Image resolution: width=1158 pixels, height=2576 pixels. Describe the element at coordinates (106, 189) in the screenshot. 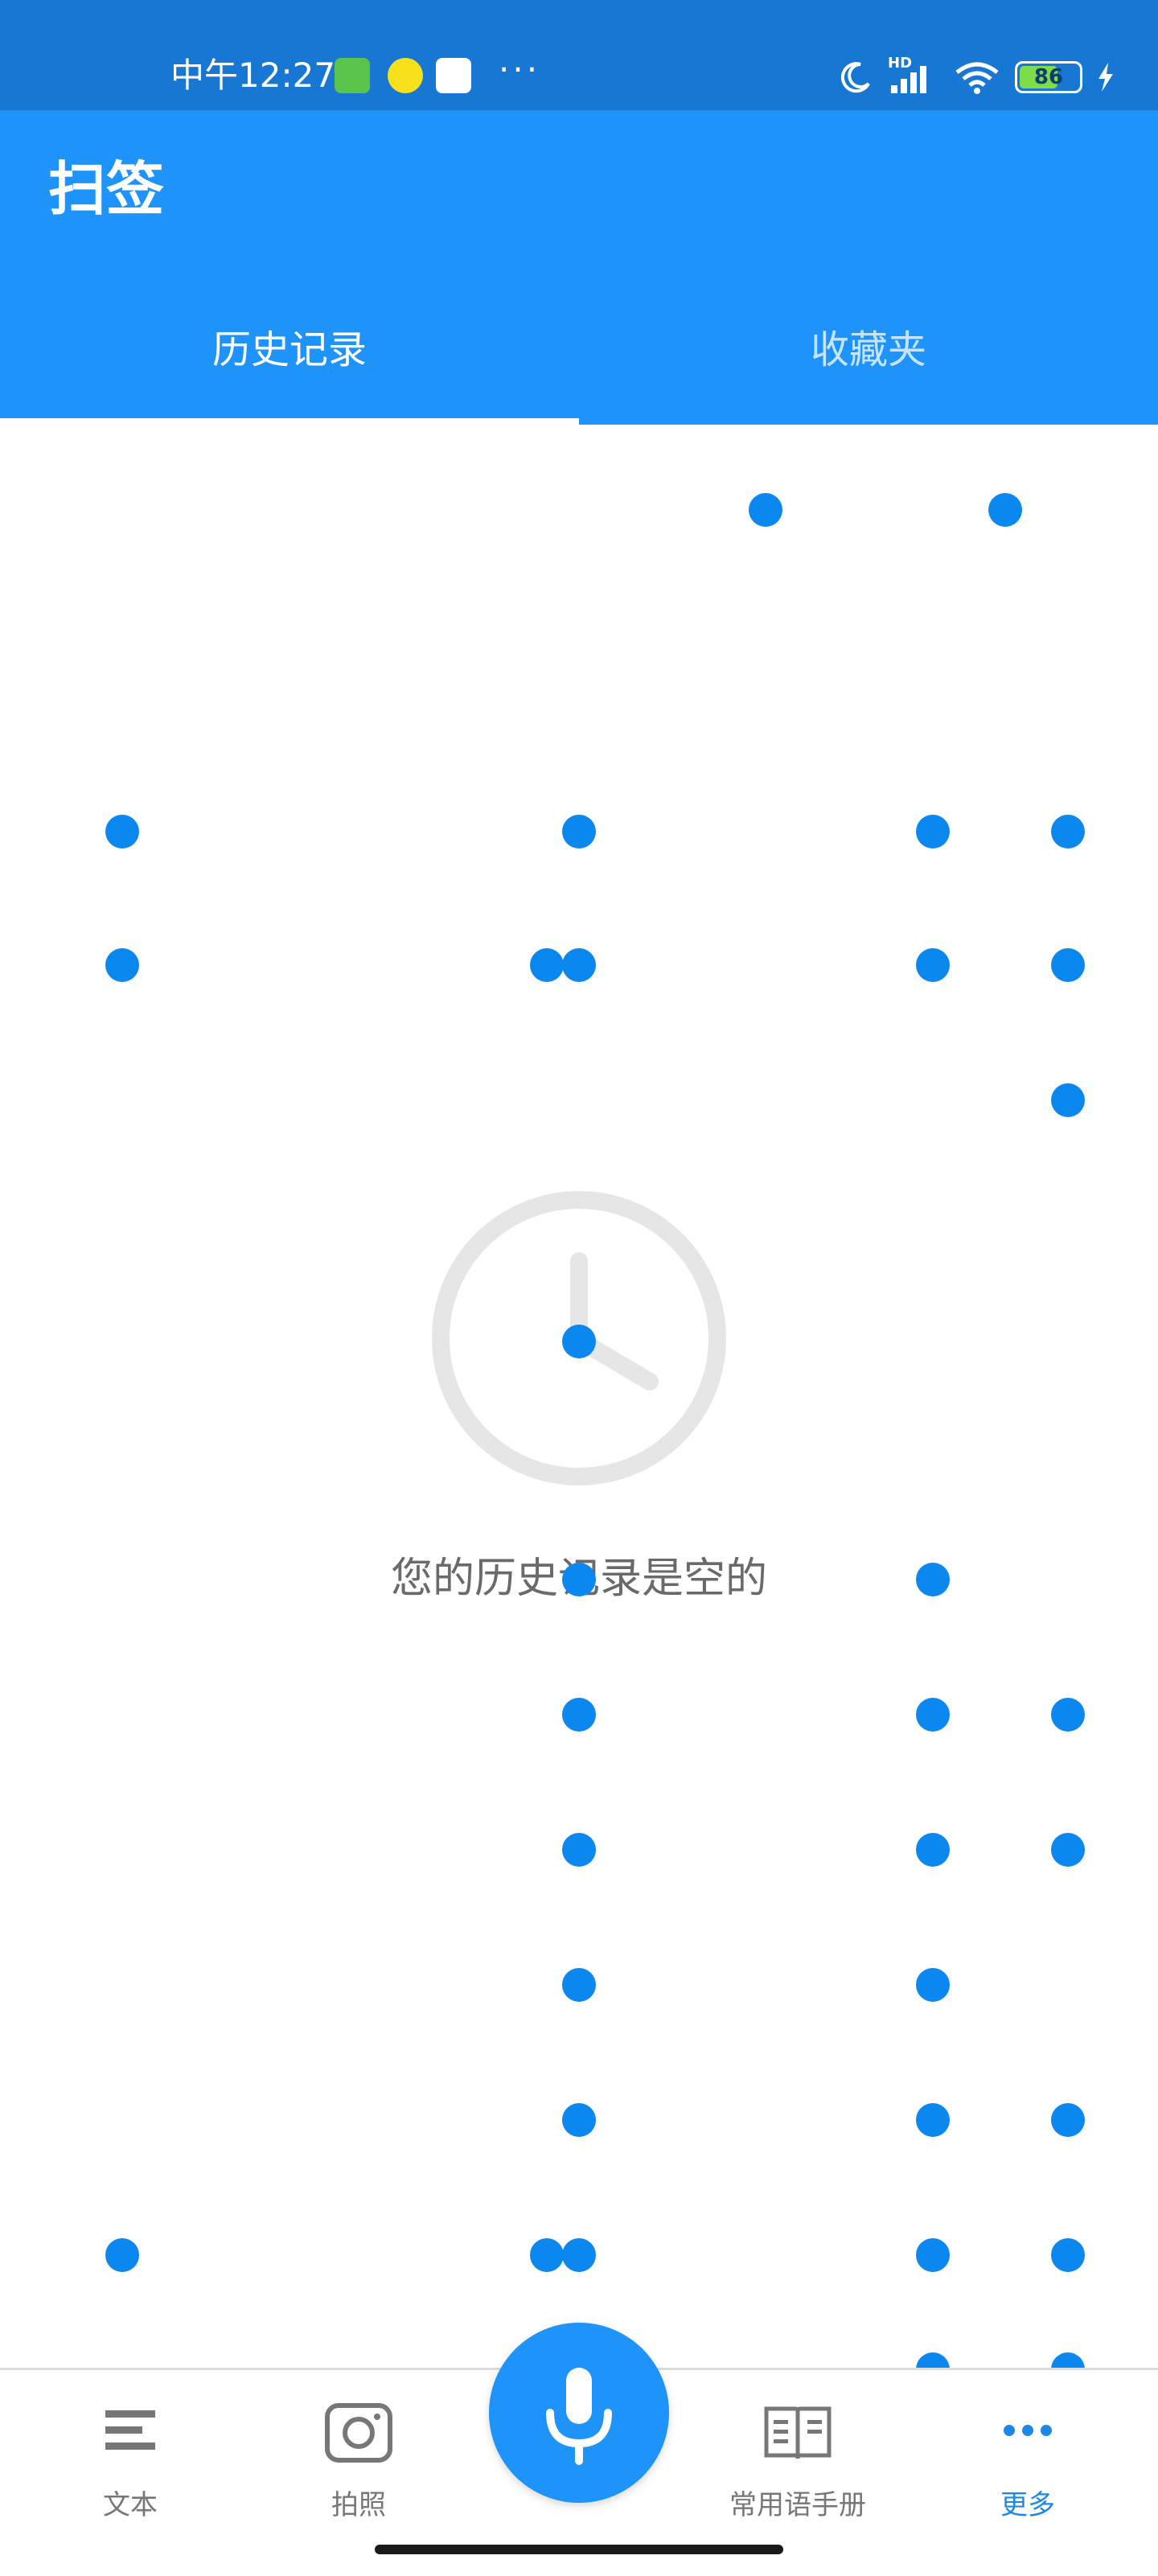

I see `app-title: 扫签` at that location.